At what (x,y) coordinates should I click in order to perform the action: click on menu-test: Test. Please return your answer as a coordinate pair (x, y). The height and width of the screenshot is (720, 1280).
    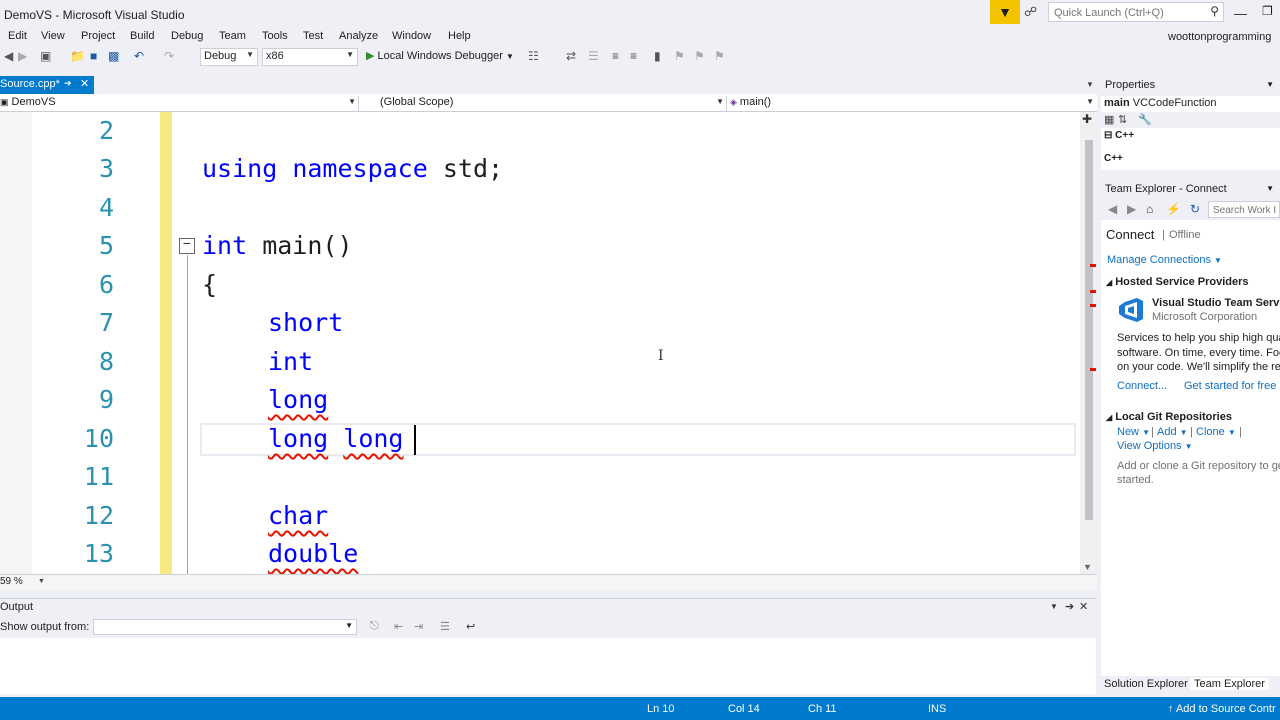
    Looking at the image, I should click on (313, 36).